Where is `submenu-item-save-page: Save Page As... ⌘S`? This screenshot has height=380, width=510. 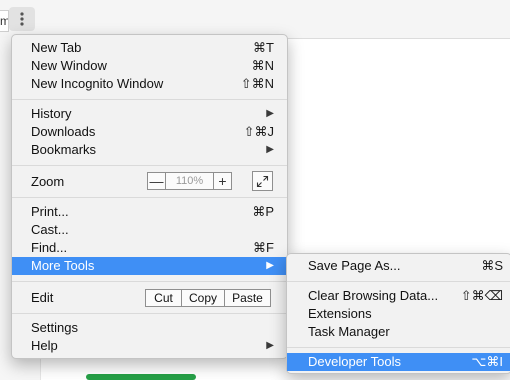 submenu-item-save-page: Save Page As... ⌘S is located at coordinates (398, 266).